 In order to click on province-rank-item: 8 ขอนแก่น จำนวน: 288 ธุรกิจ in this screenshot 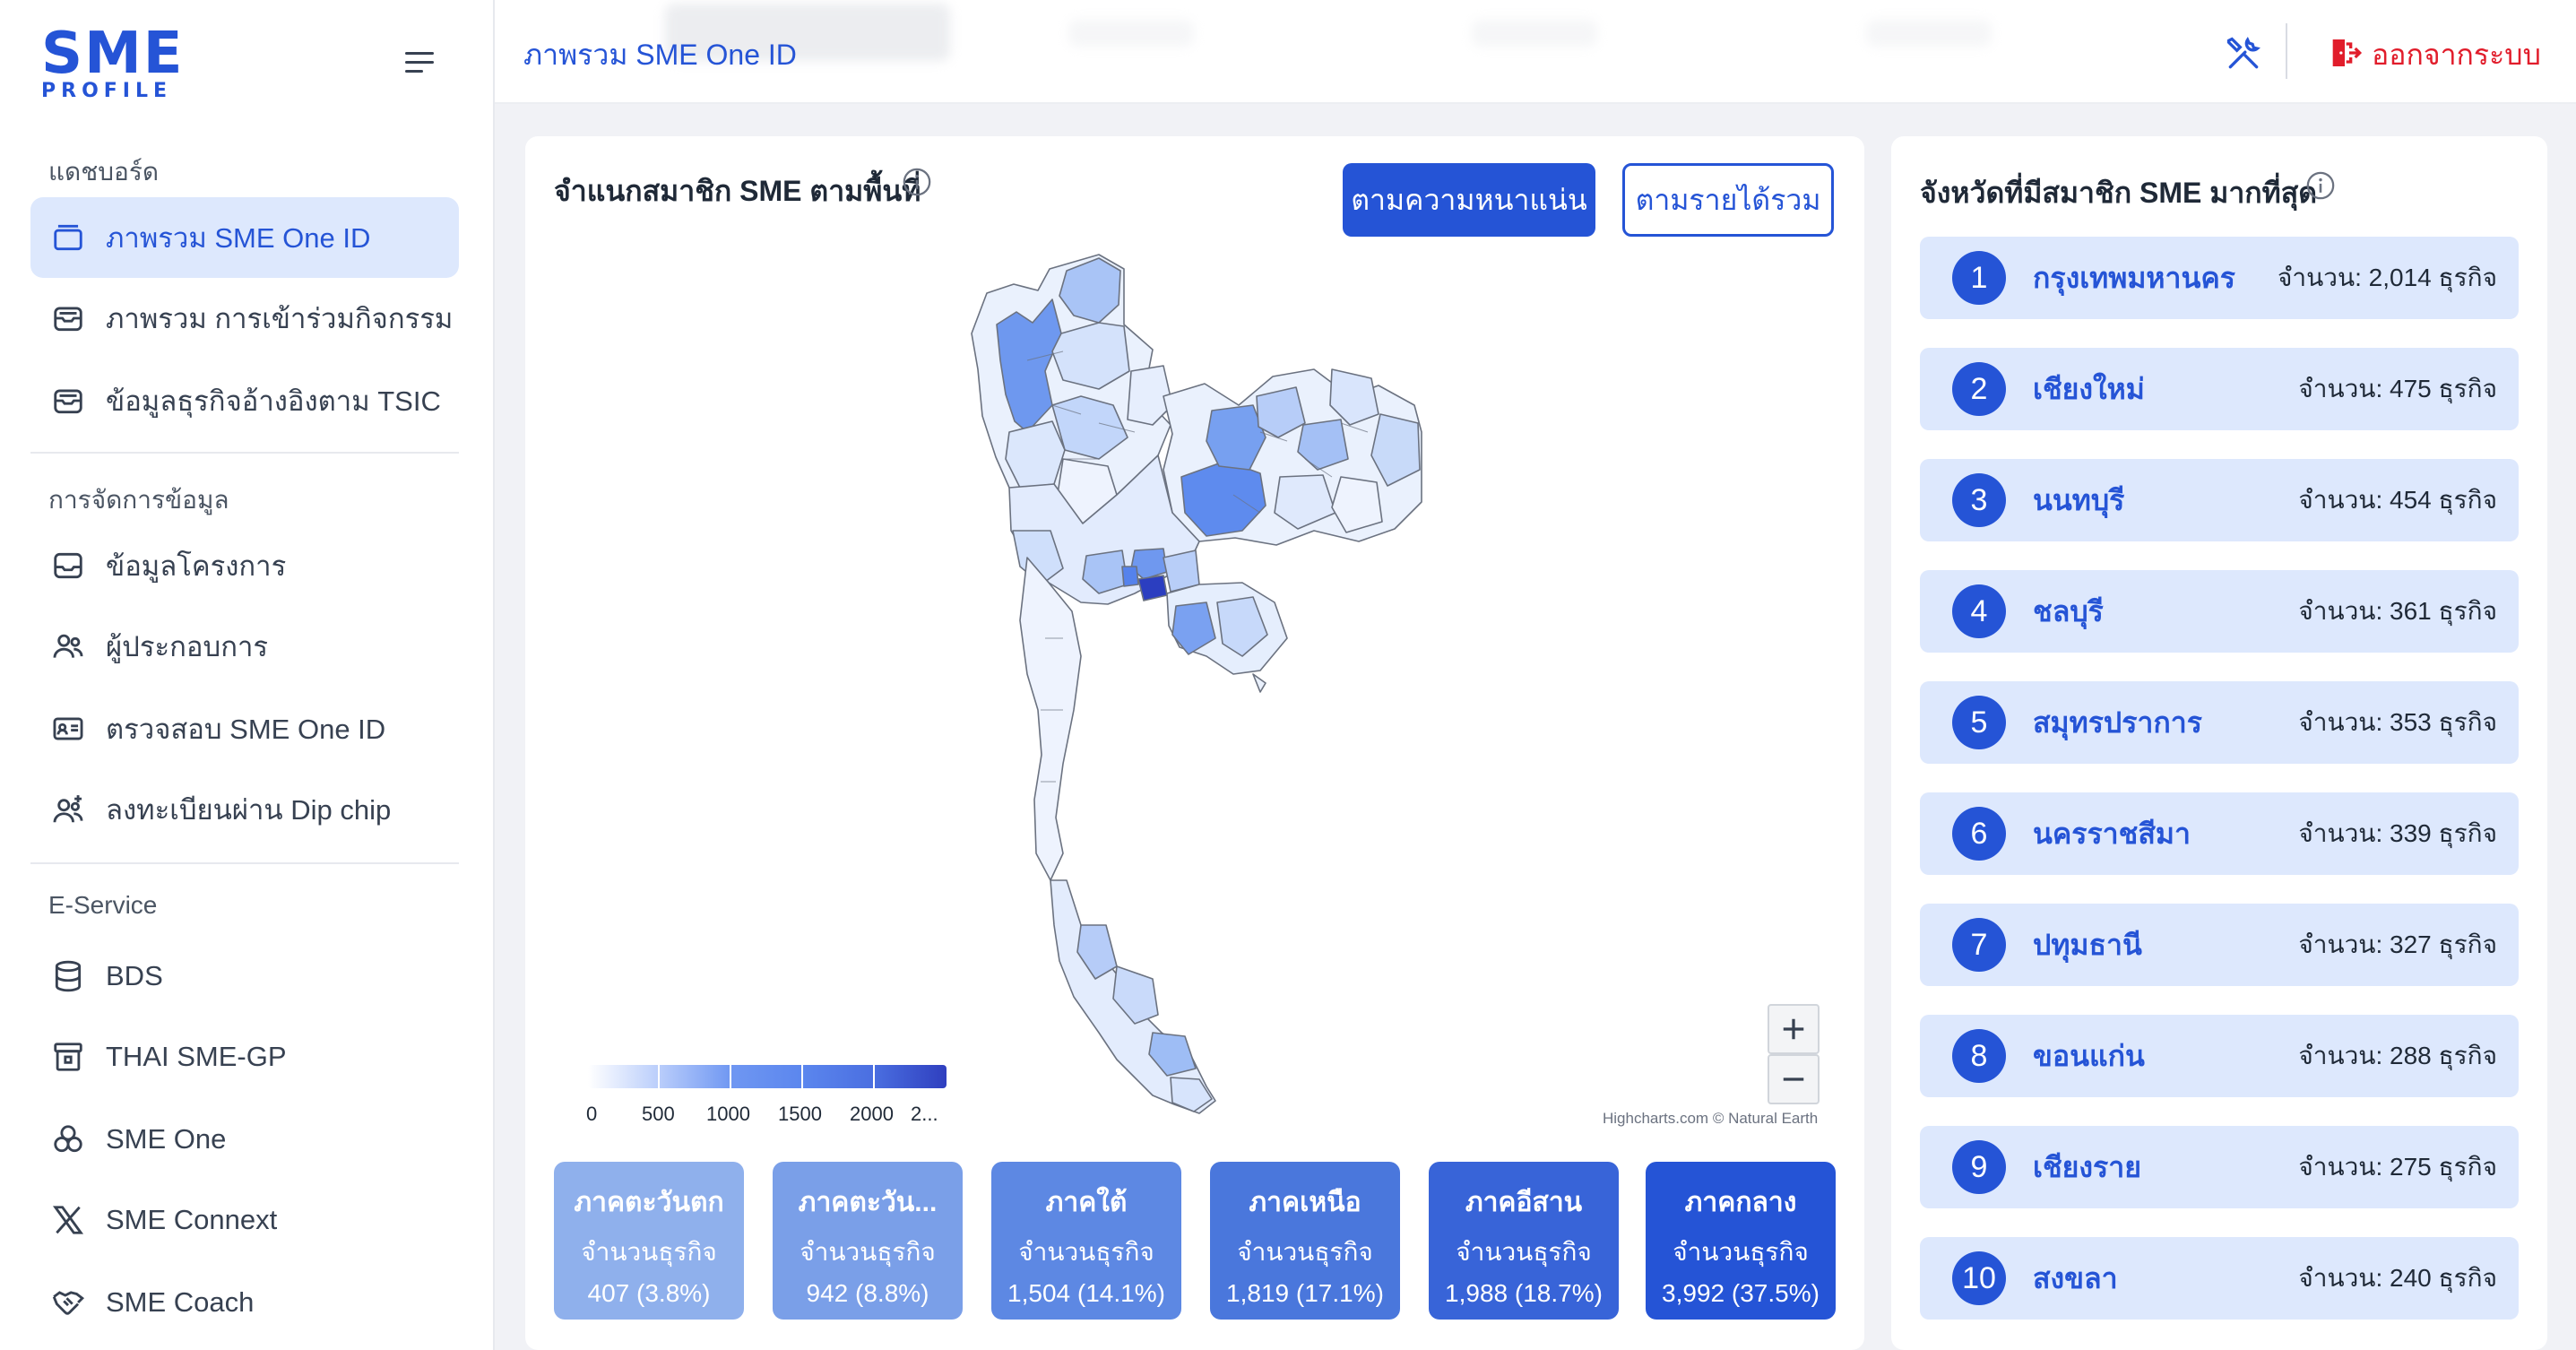, I will do `click(2219, 1056)`.